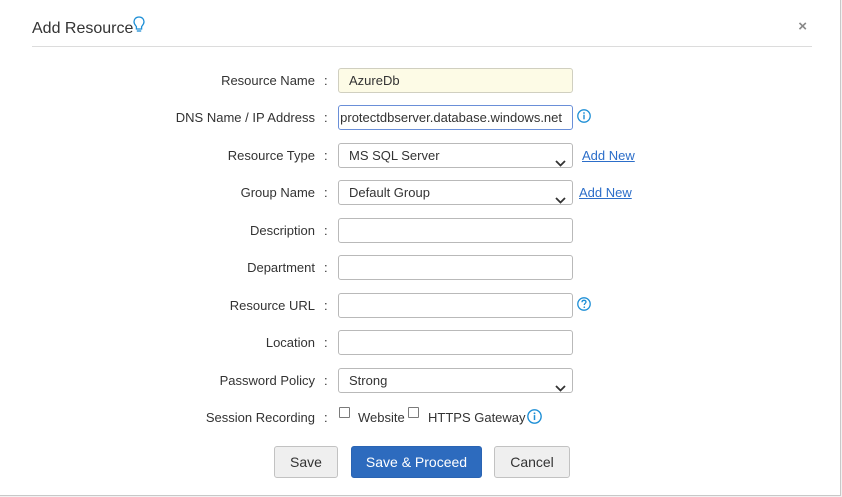  I want to click on resource-url-input, so click(455, 305).